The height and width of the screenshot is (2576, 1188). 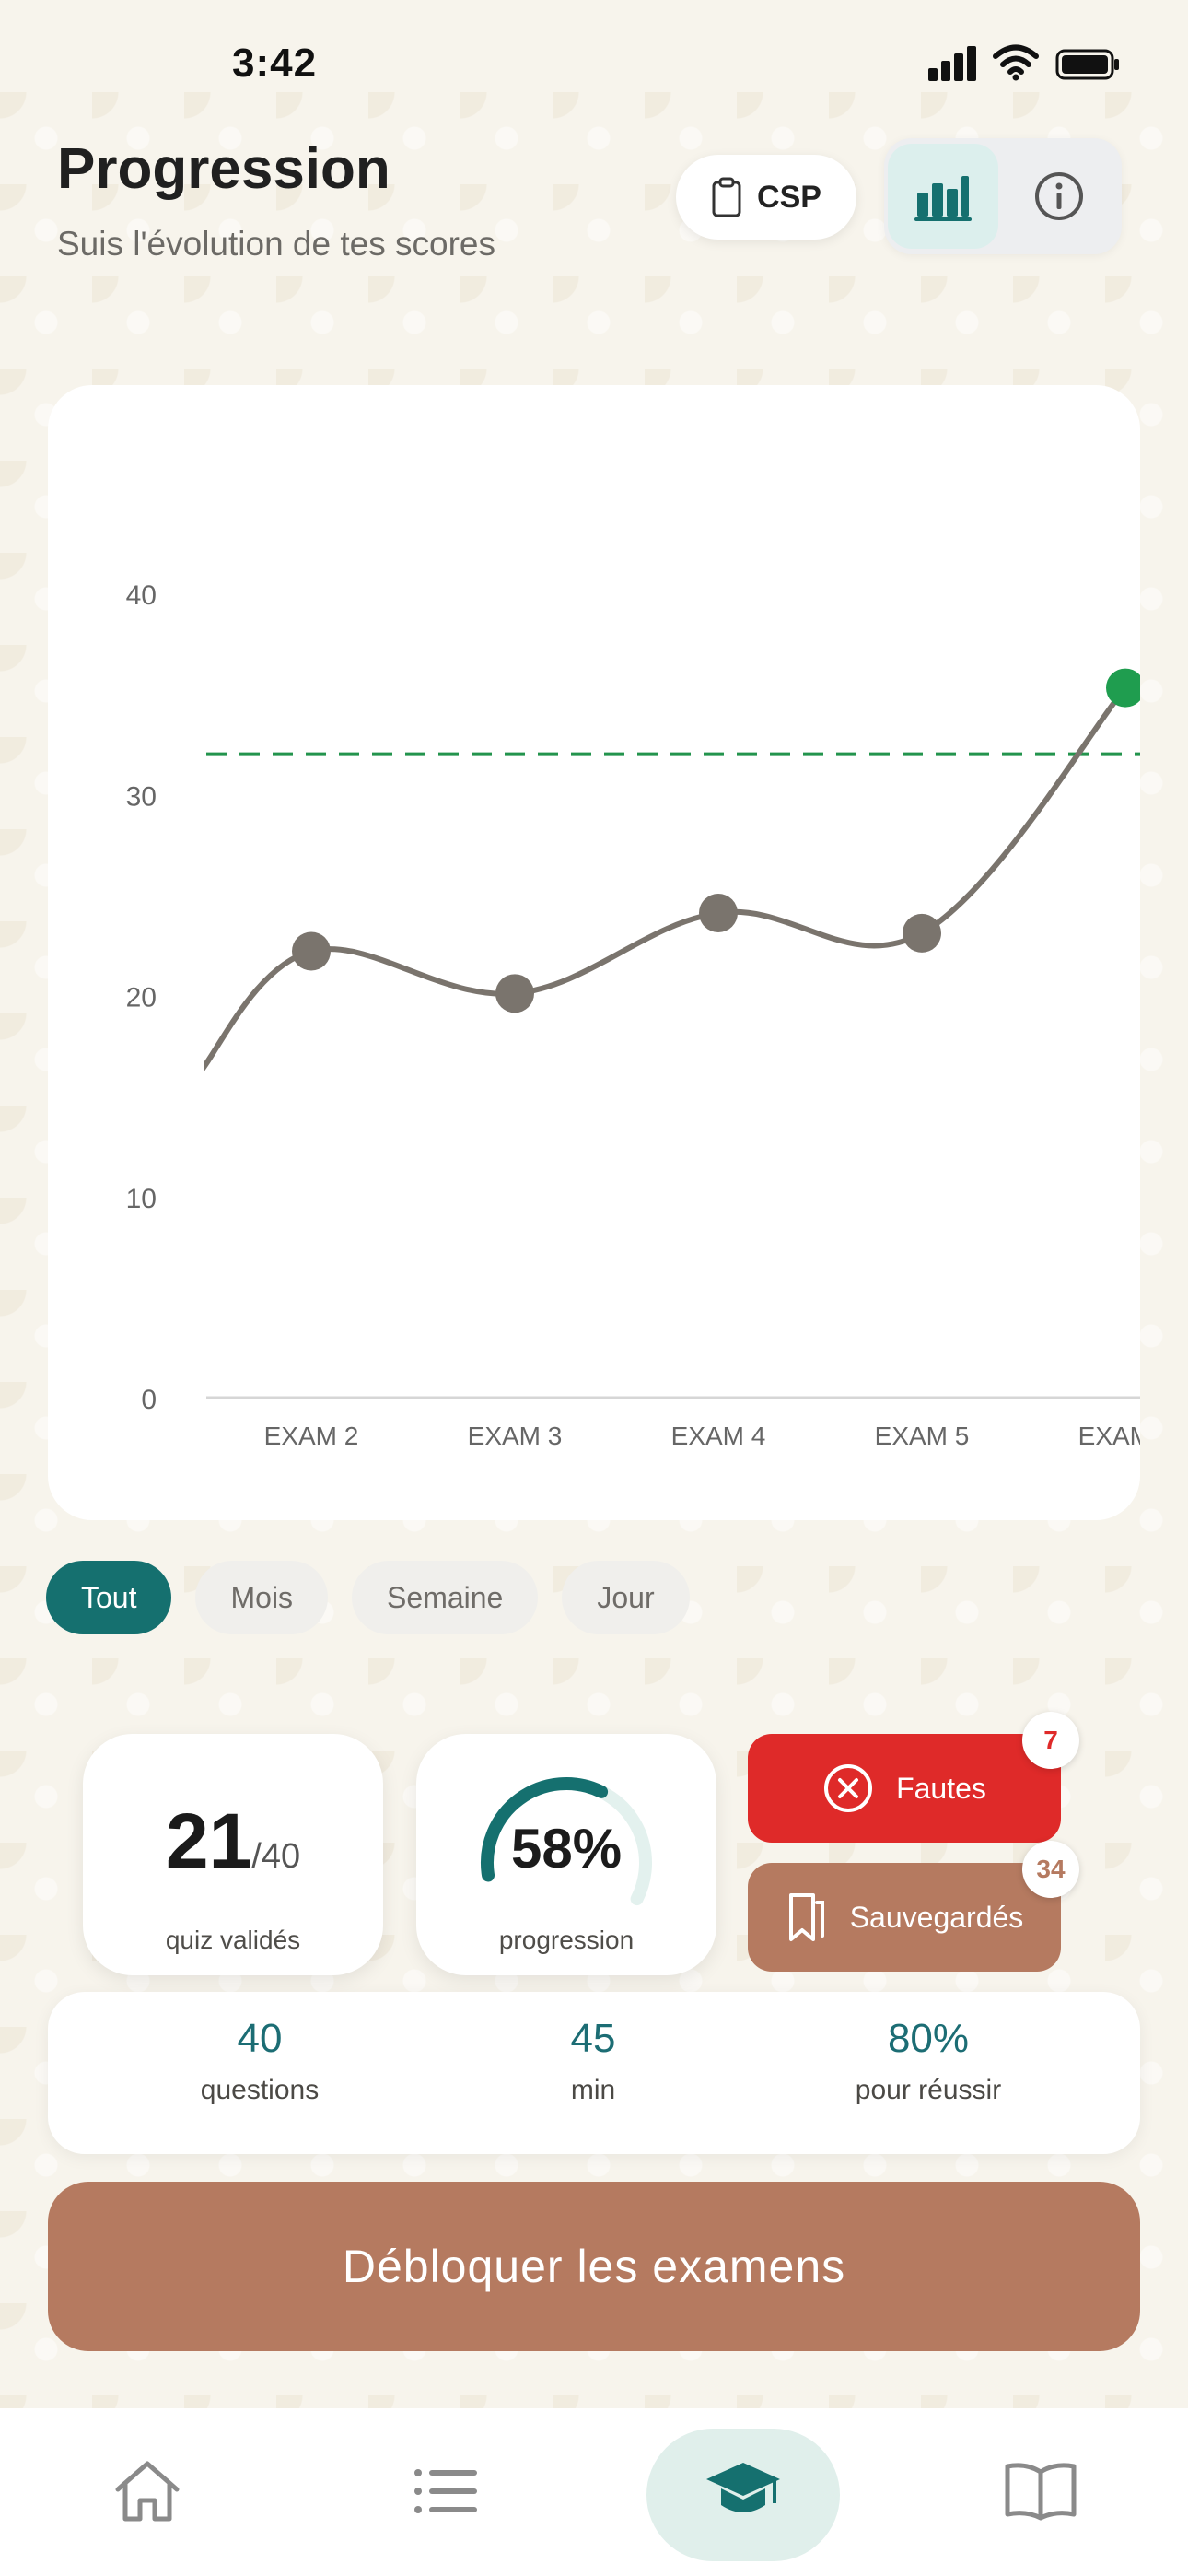 What do you see at coordinates (1050, 1740) in the screenshot?
I see `mistakes-count-badge: 7` at bounding box center [1050, 1740].